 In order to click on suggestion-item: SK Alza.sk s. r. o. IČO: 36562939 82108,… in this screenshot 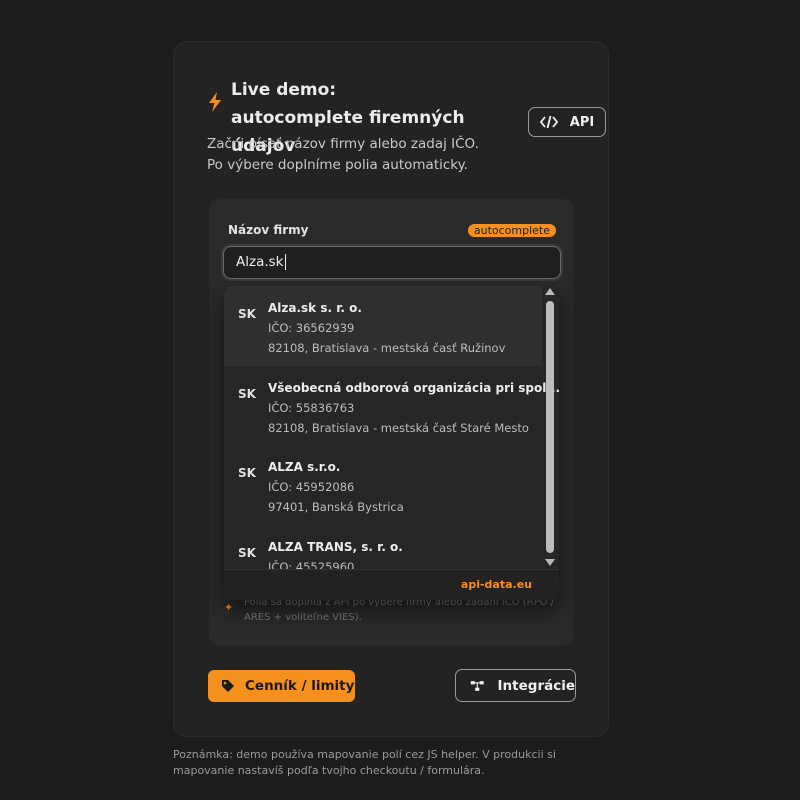, I will do `click(383, 326)`.